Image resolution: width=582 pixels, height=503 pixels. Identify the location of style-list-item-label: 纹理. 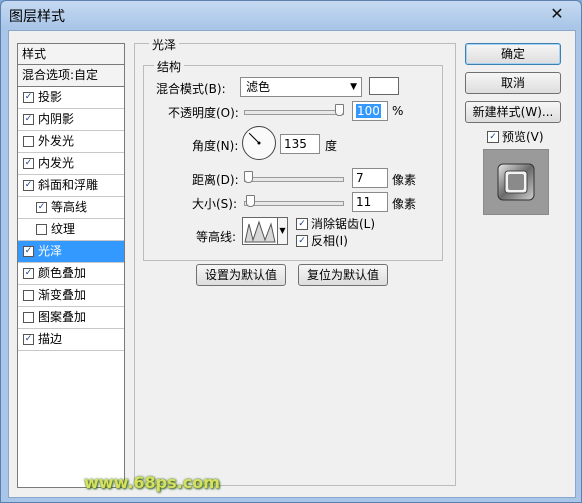
(63, 229).